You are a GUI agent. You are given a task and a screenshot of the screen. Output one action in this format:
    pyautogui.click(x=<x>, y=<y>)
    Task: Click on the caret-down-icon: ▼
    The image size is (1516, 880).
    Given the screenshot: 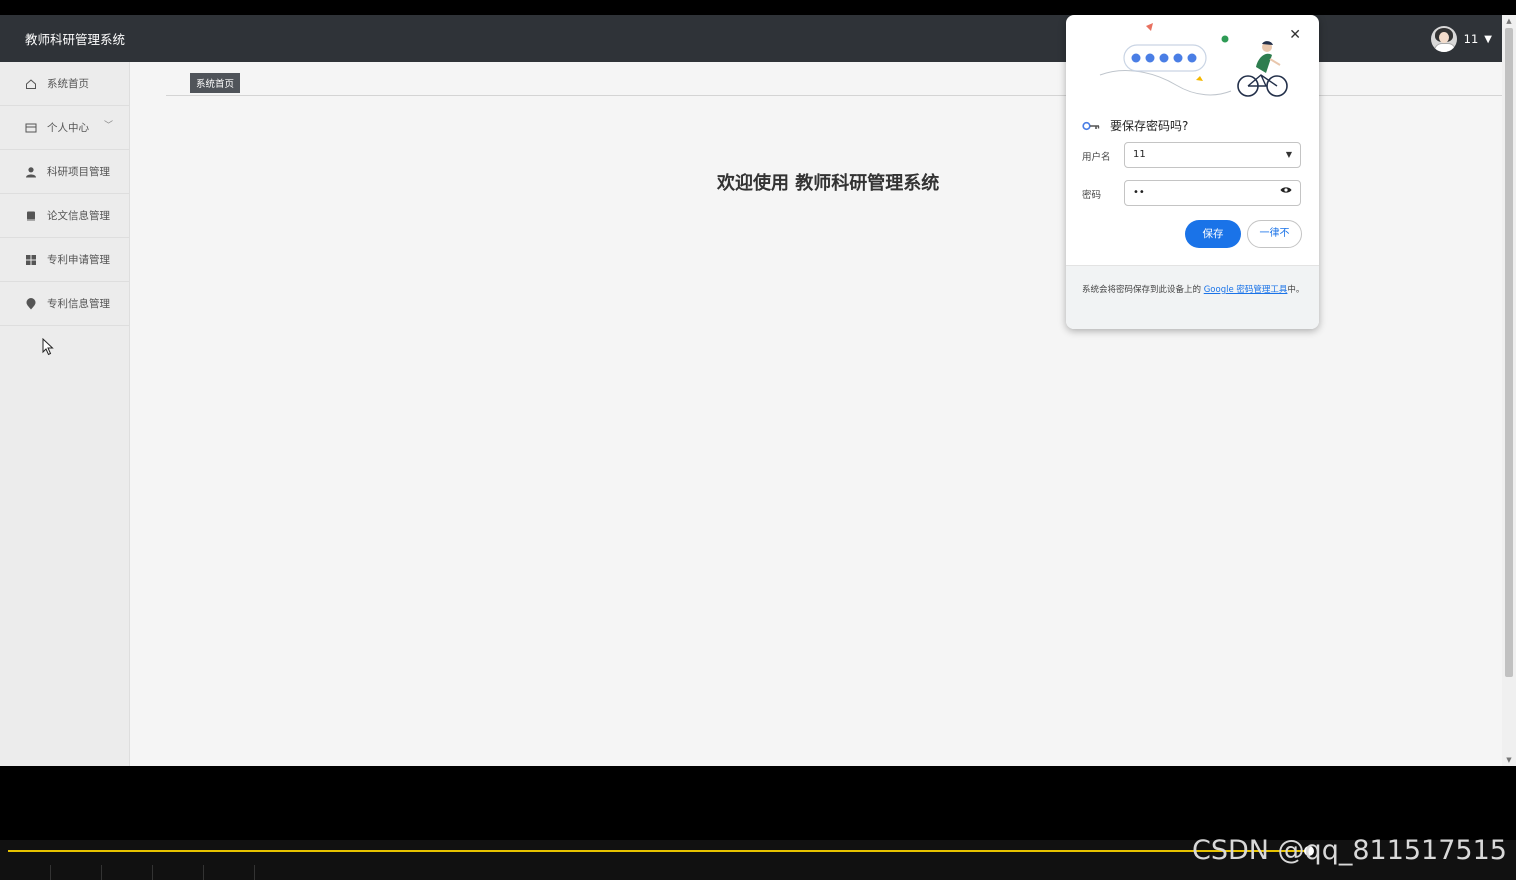 What is the action you would take?
    pyautogui.click(x=1488, y=39)
    